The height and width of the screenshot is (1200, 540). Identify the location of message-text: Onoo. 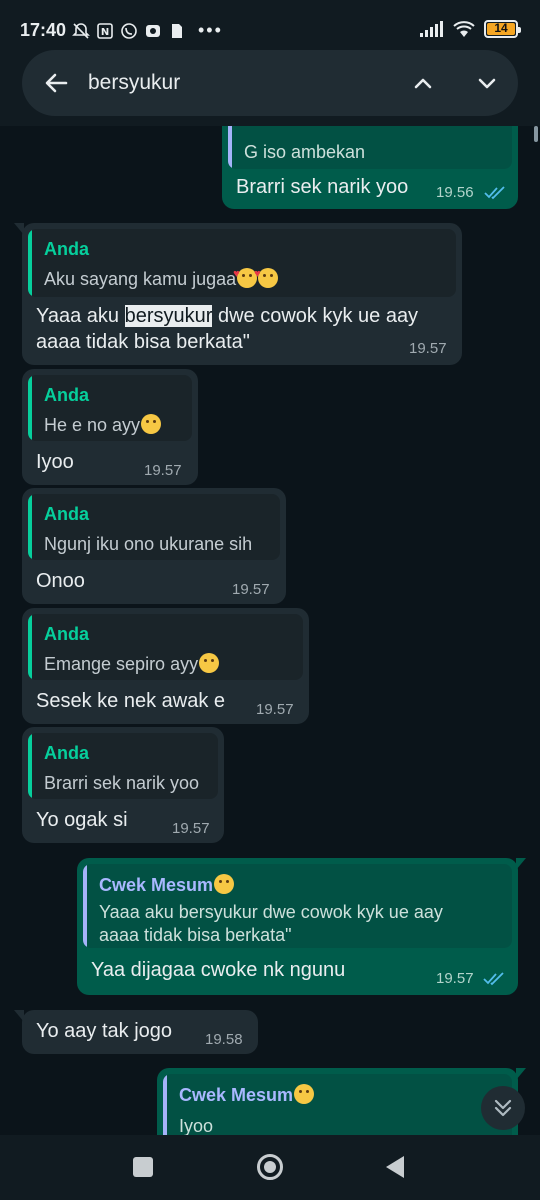
(60, 581).